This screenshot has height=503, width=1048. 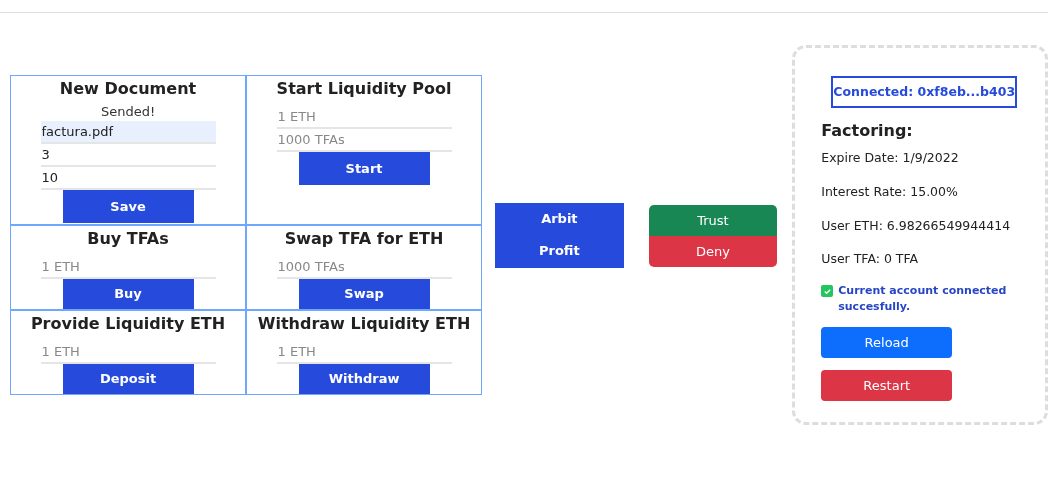 What do you see at coordinates (128, 206) in the screenshot?
I see `action-button: Save` at bounding box center [128, 206].